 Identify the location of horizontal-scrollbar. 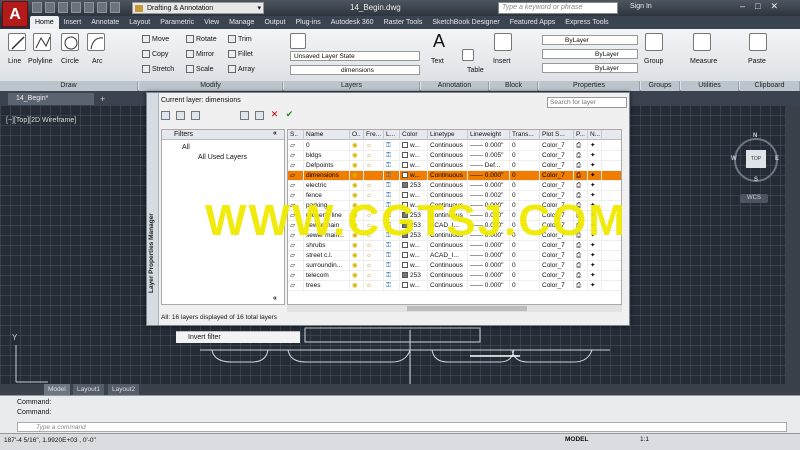
(454, 308).